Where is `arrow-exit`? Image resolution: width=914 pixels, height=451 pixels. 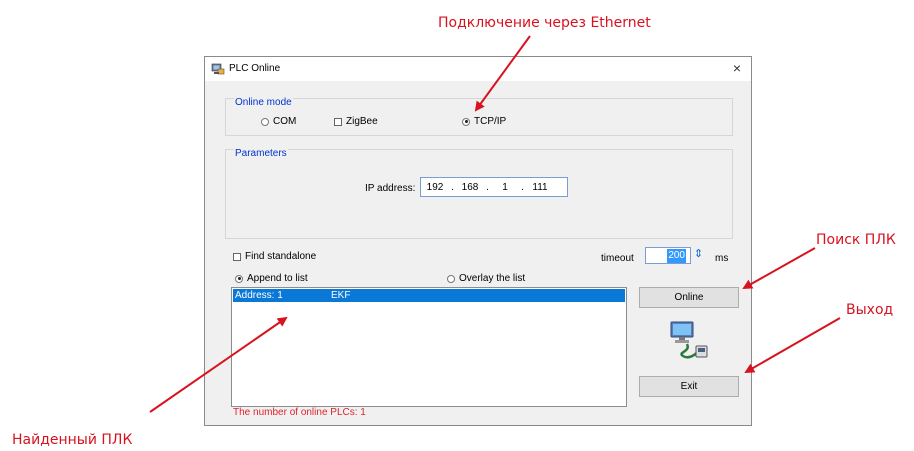 arrow-exit is located at coordinates (792, 345).